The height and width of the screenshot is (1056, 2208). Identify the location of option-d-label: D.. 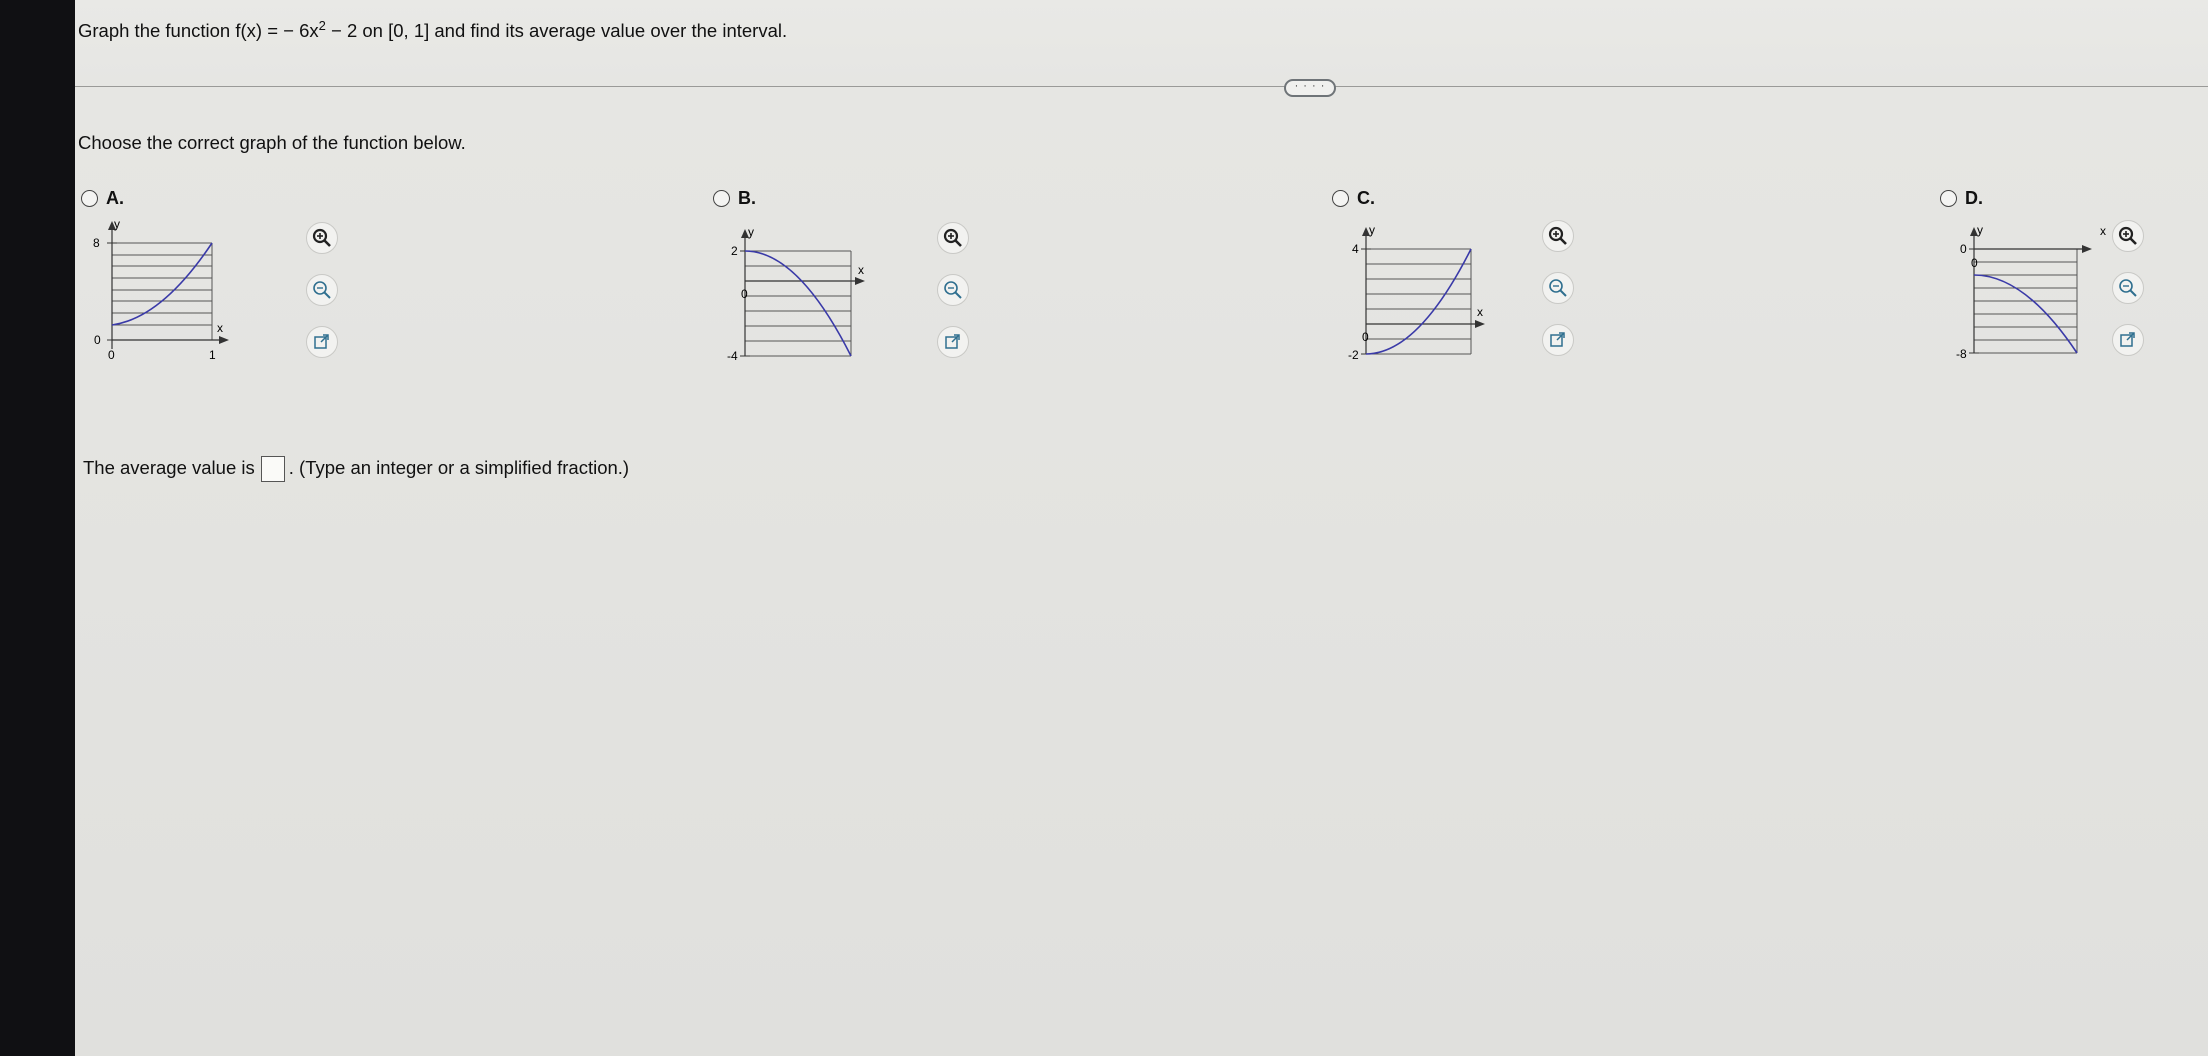
(1974, 198).